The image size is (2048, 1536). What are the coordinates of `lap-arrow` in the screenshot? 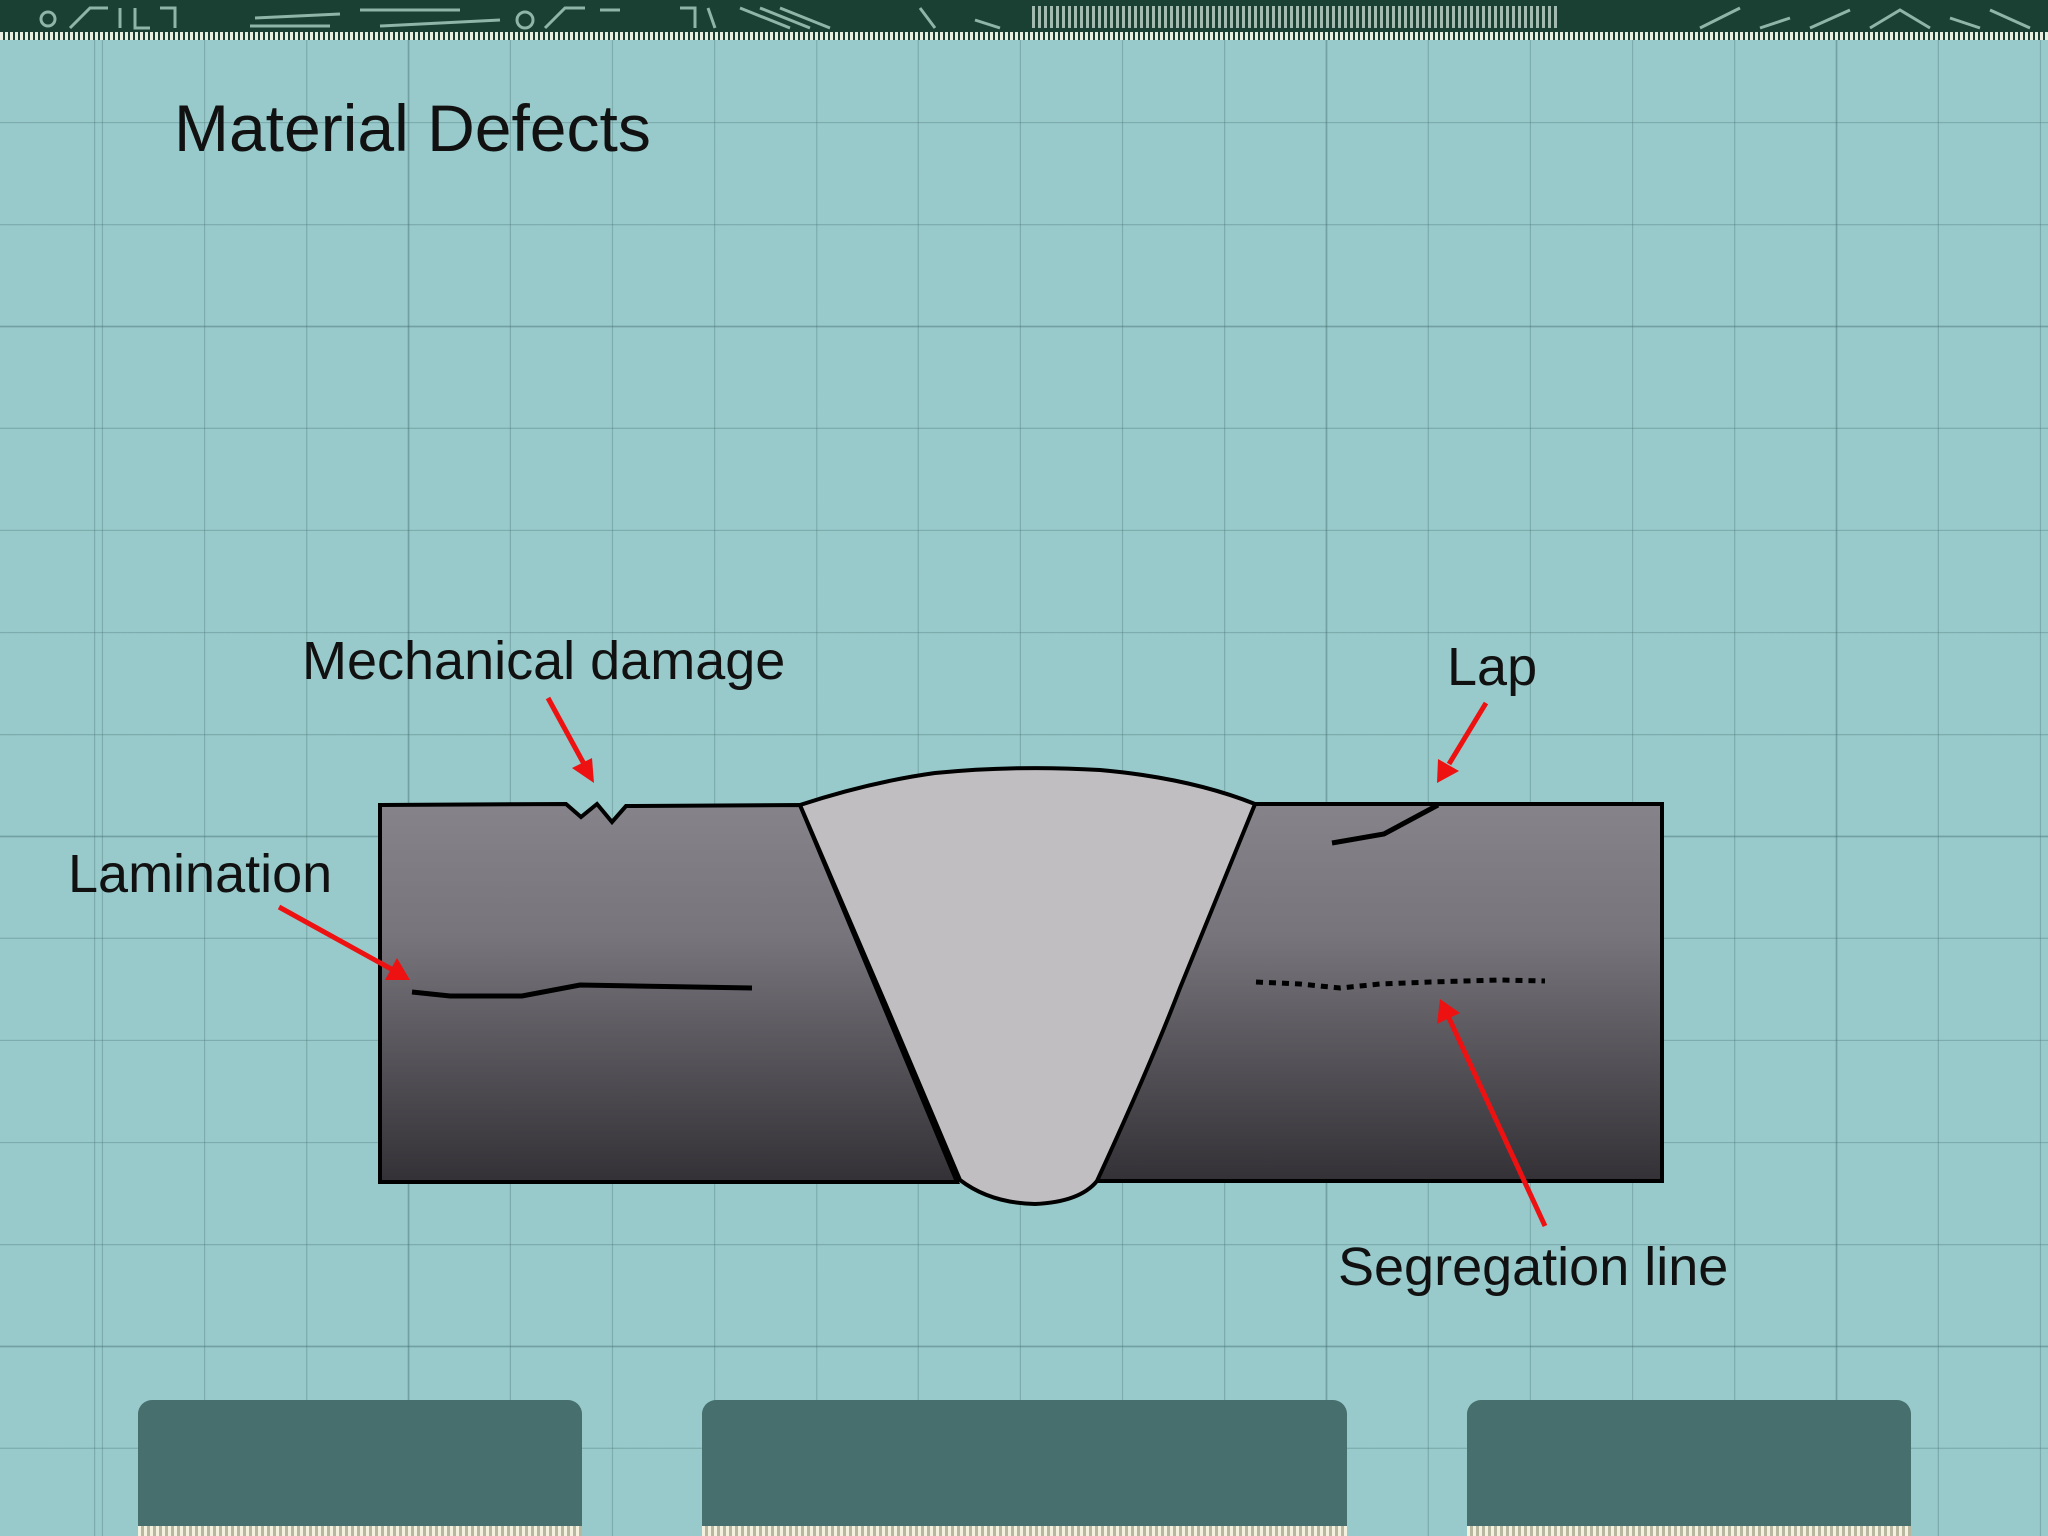 It's located at (1463, 742).